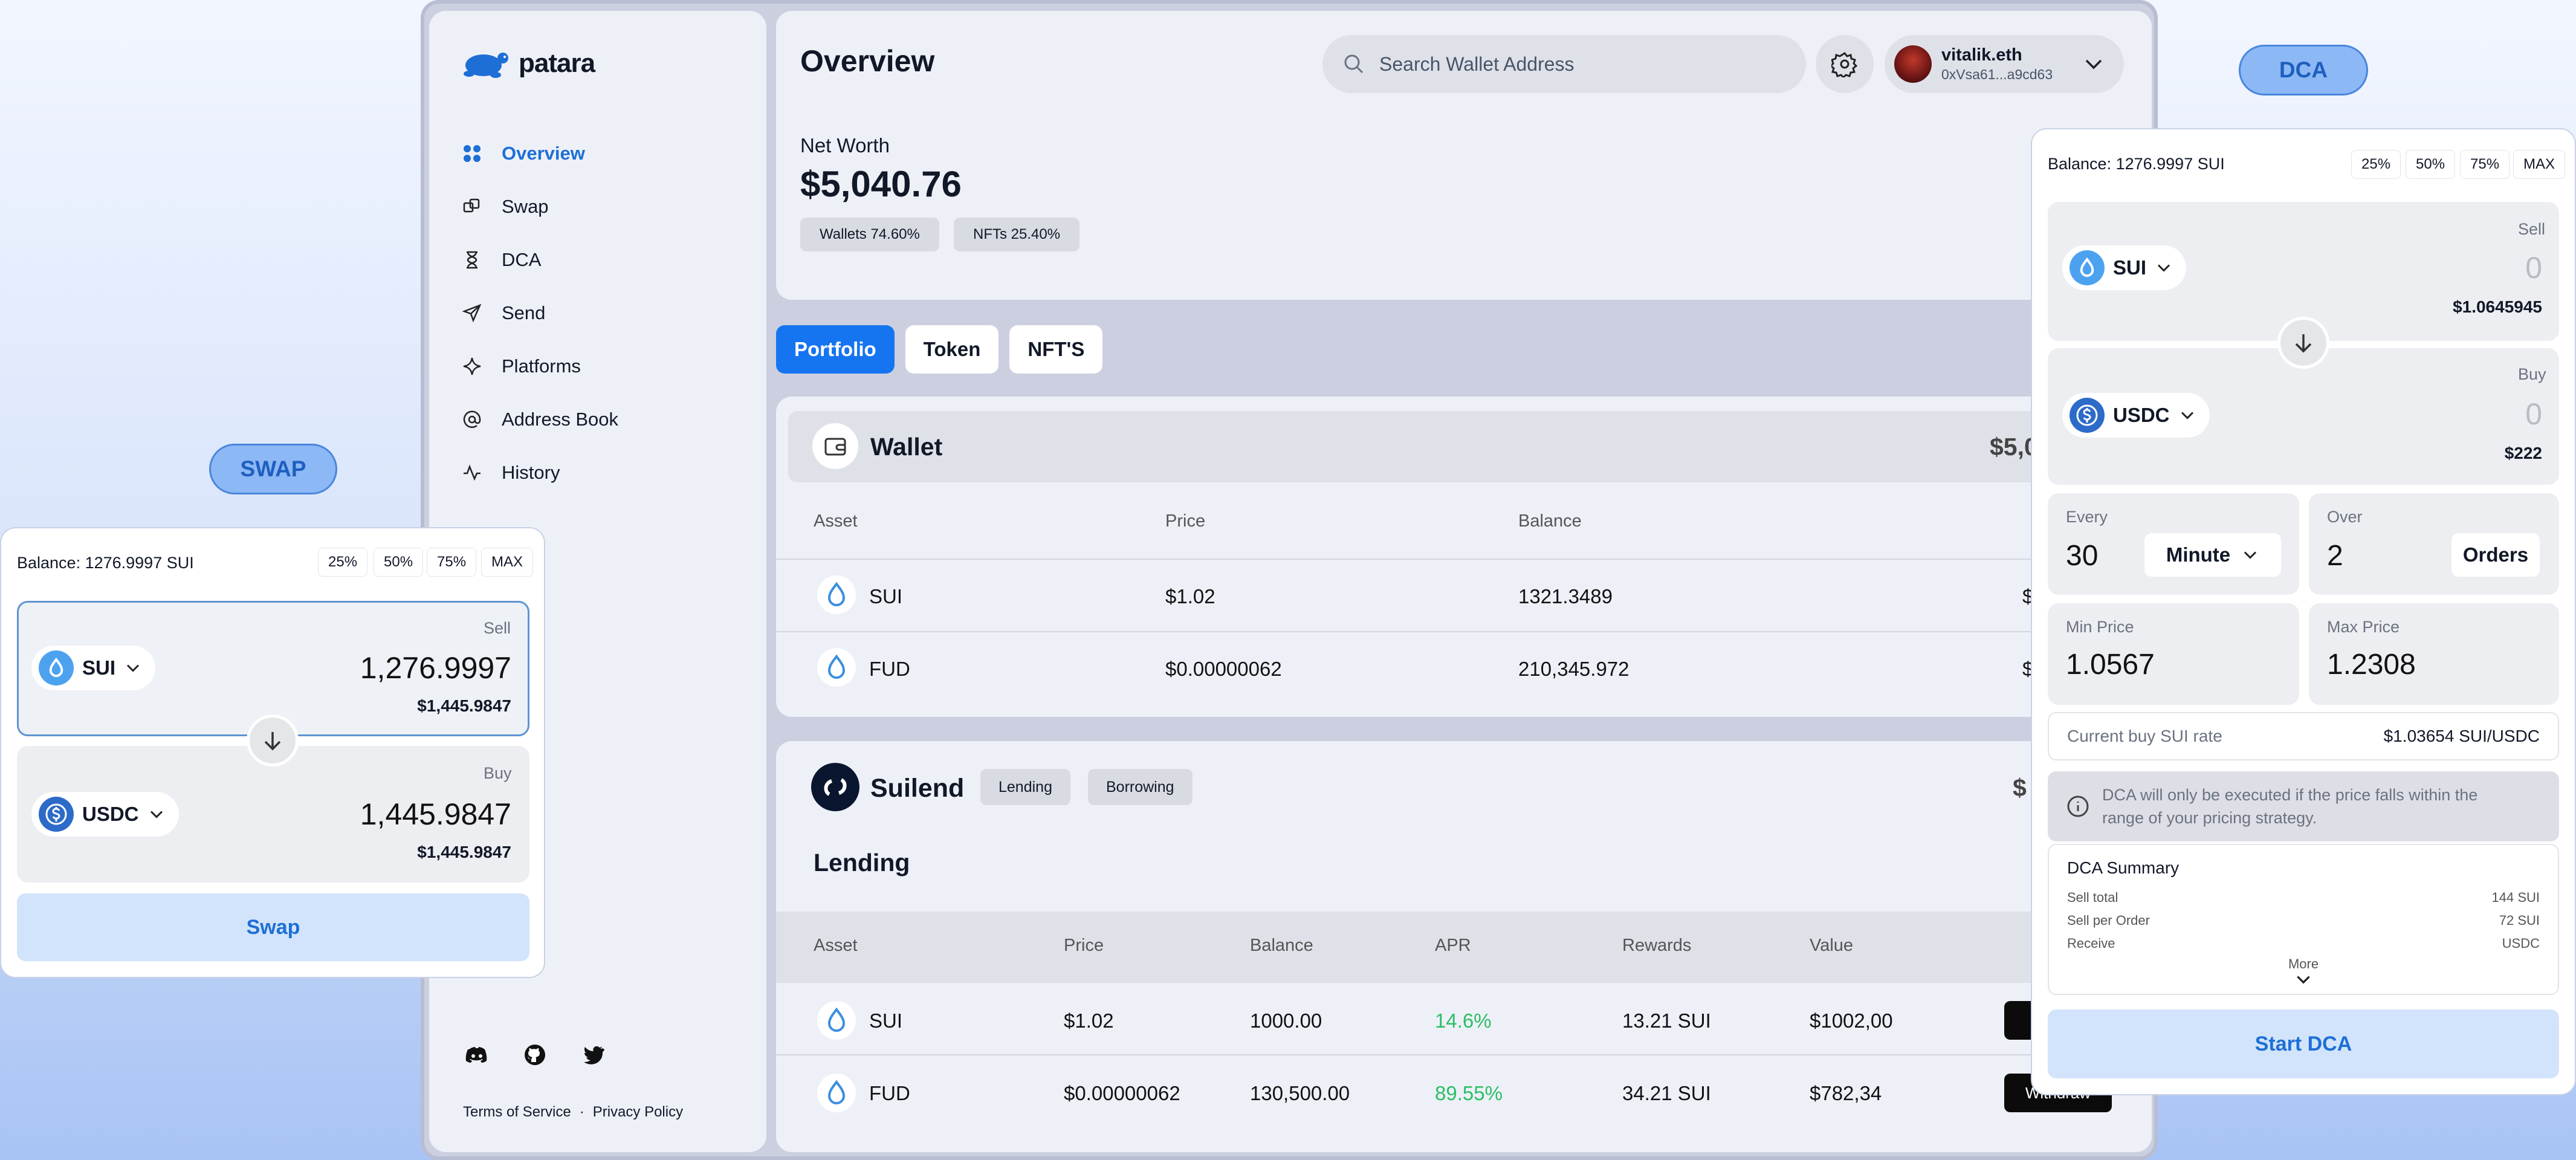 The width and height of the screenshot is (2576, 1160). Describe the element at coordinates (2335, 555) in the screenshot. I see `dca-over-value: 2` at that location.